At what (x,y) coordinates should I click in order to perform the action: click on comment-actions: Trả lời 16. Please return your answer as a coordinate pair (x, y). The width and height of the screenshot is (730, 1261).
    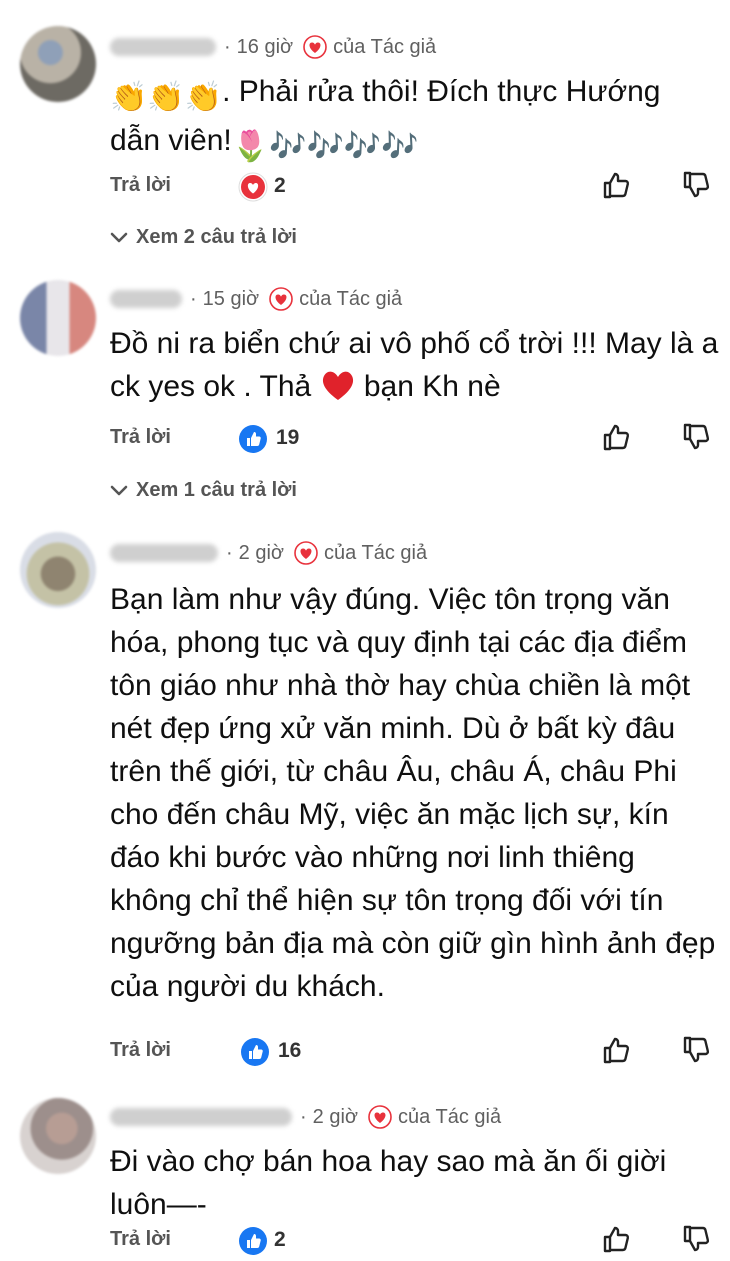
    Looking at the image, I should click on (365, 1053).